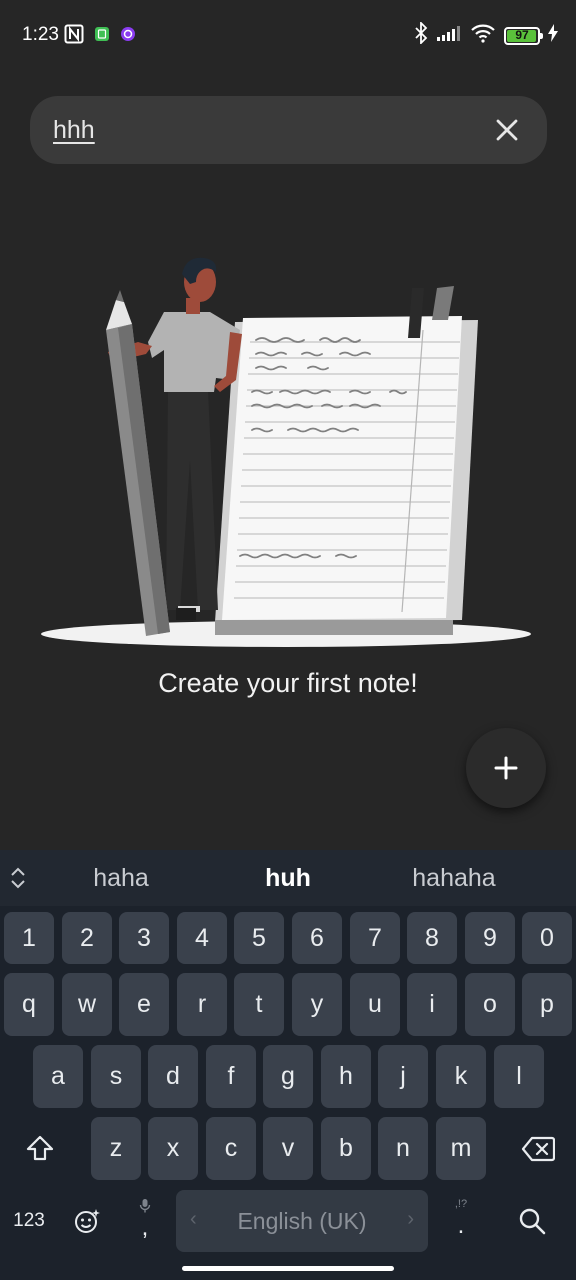 The width and height of the screenshot is (576, 1280). I want to click on key-f: f, so click(231, 1076).